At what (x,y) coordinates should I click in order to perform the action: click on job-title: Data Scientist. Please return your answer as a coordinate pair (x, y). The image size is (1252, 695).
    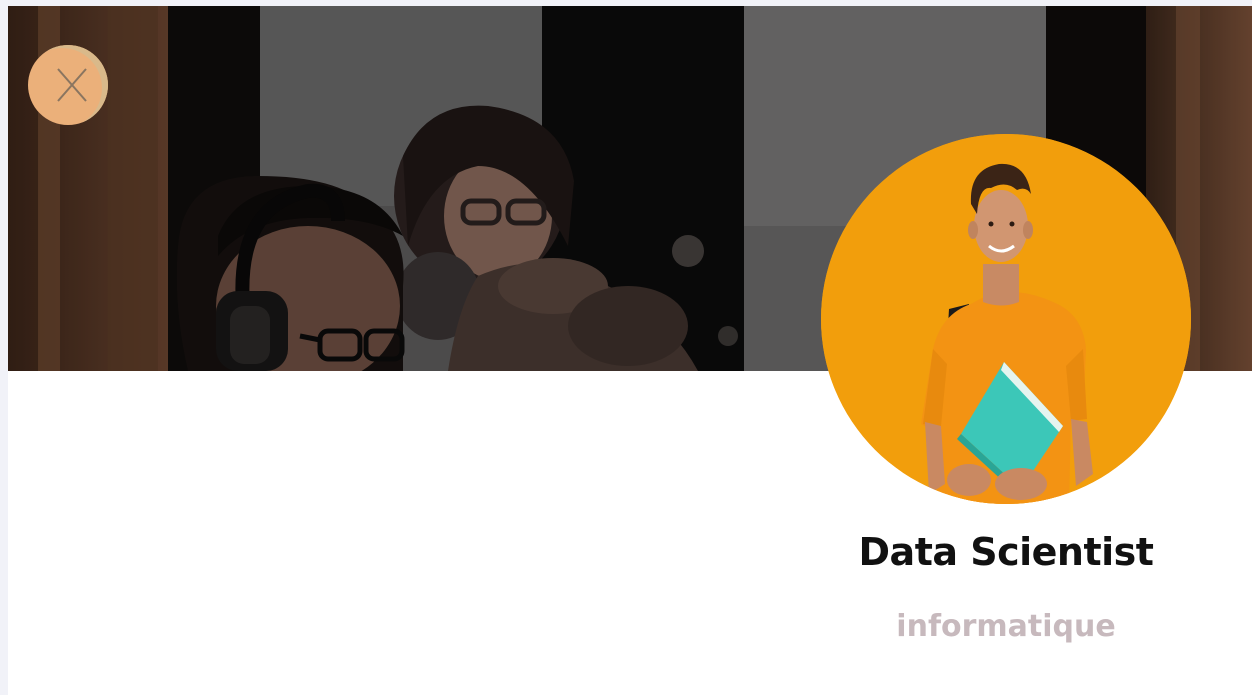
    Looking at the image, I should click on (1006, 552).